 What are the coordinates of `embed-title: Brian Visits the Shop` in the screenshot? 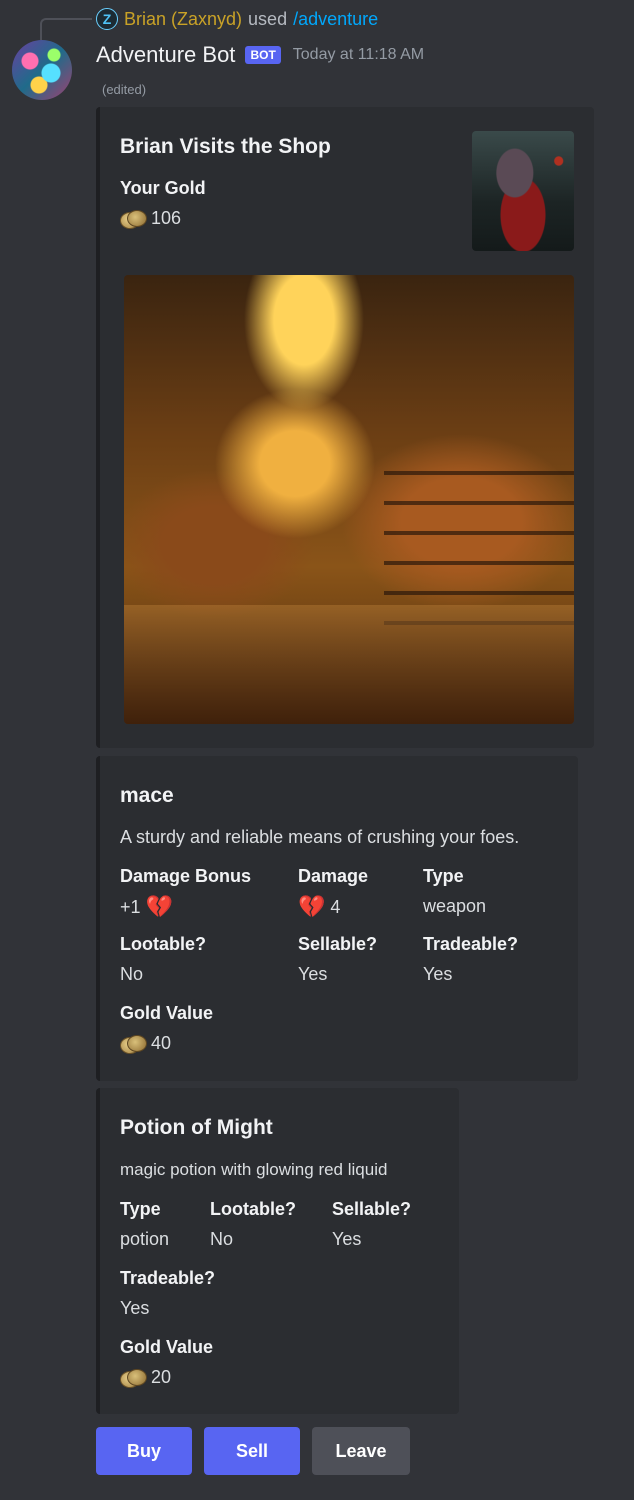 It's located at (225, 146).